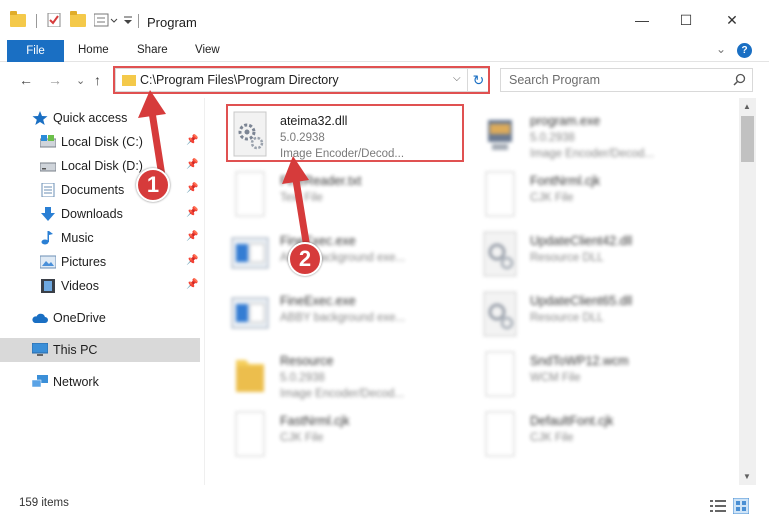  What do you see at coordinates (153, 185) in the screenshot?
I see `step-1-badge: 1` at bounding box center [153, 185].